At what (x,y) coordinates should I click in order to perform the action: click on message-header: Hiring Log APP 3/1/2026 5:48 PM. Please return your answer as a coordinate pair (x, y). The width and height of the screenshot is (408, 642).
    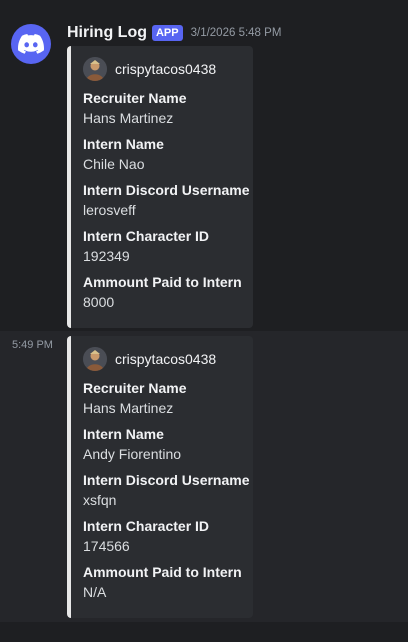
    Looking at the image, I should click on (174, 33).